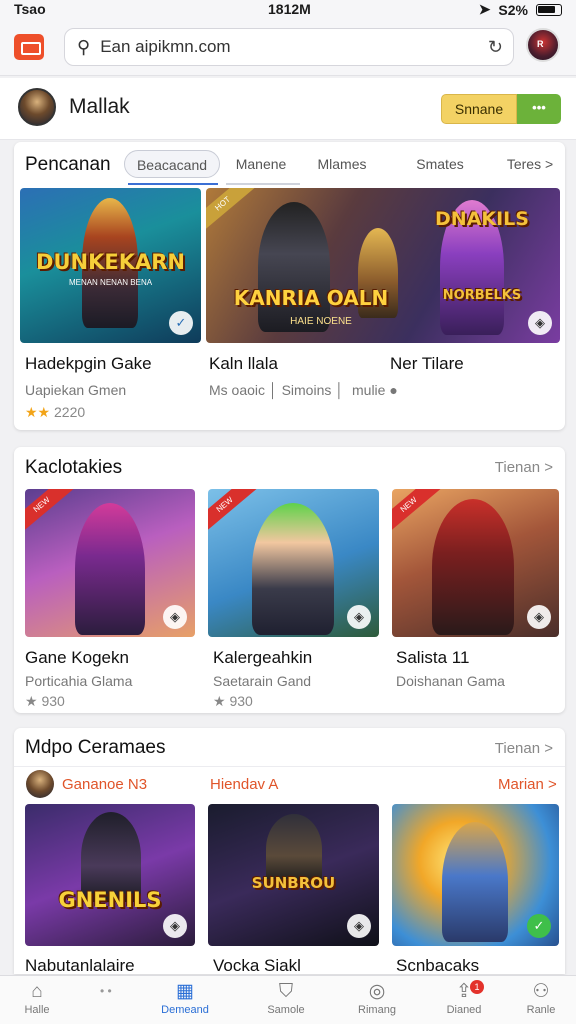 The height and width of the screenshot is (1024, 576). What do you see at coordinates (261, 164) in the screenshot?
I see `tab-manene: Manene` at bounding box center [261, 164].